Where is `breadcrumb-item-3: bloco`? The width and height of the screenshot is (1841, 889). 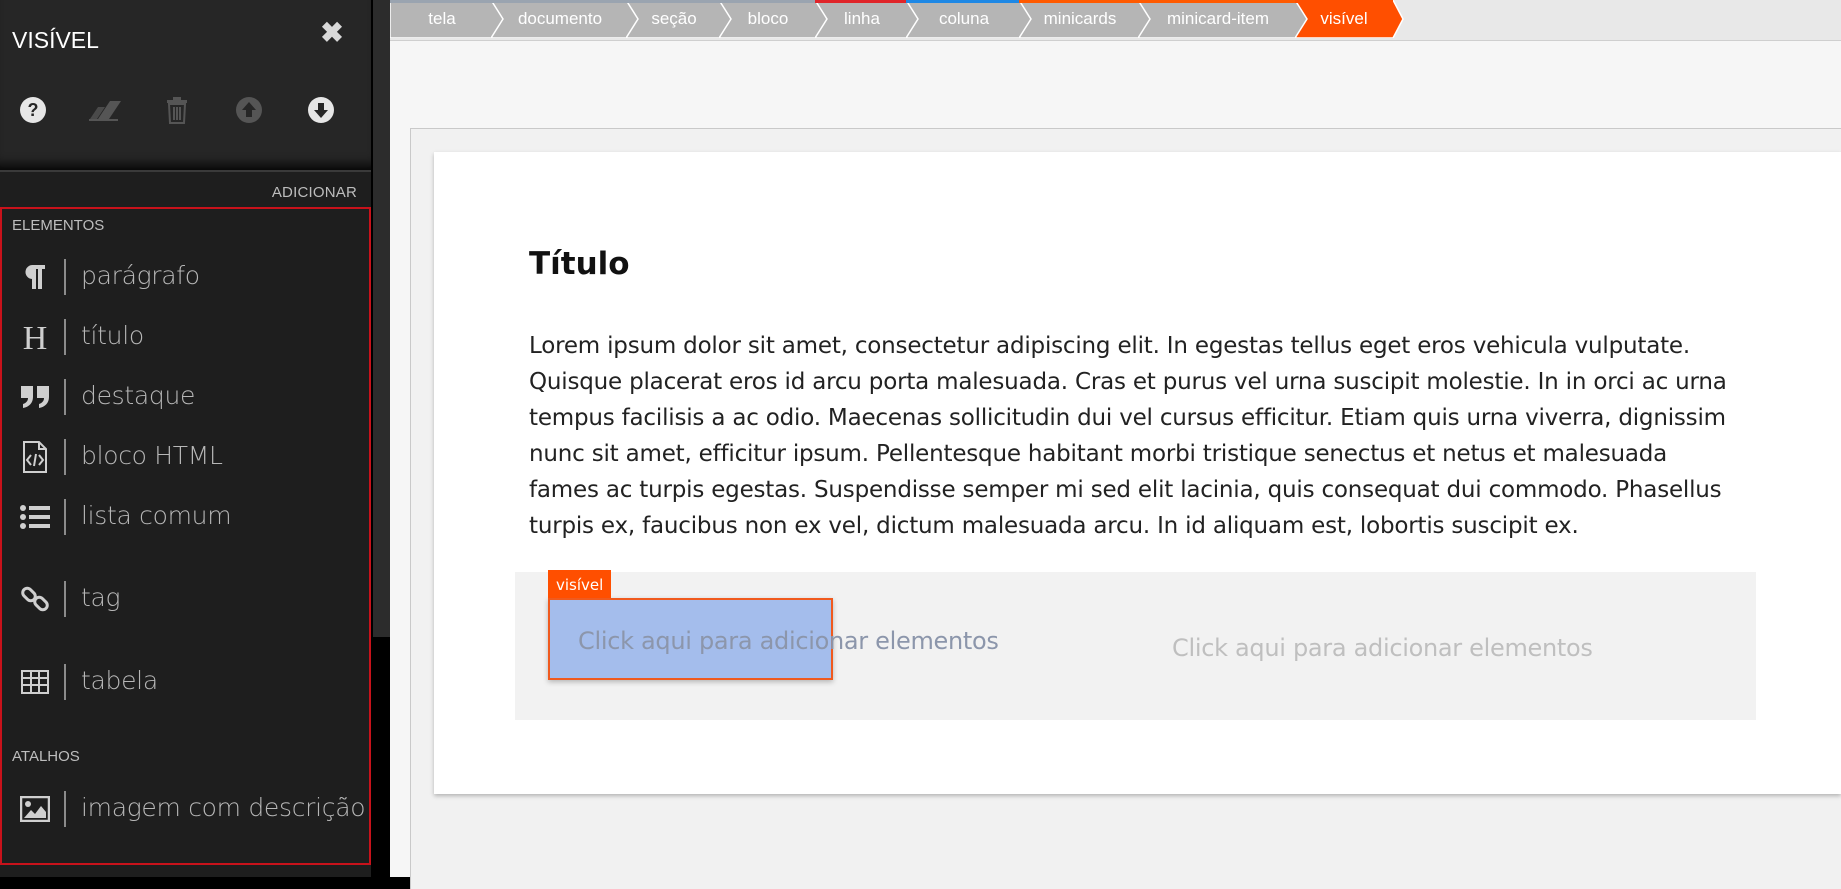
breadcrumb-item-3: bloco is located at coordinates (773, 19).